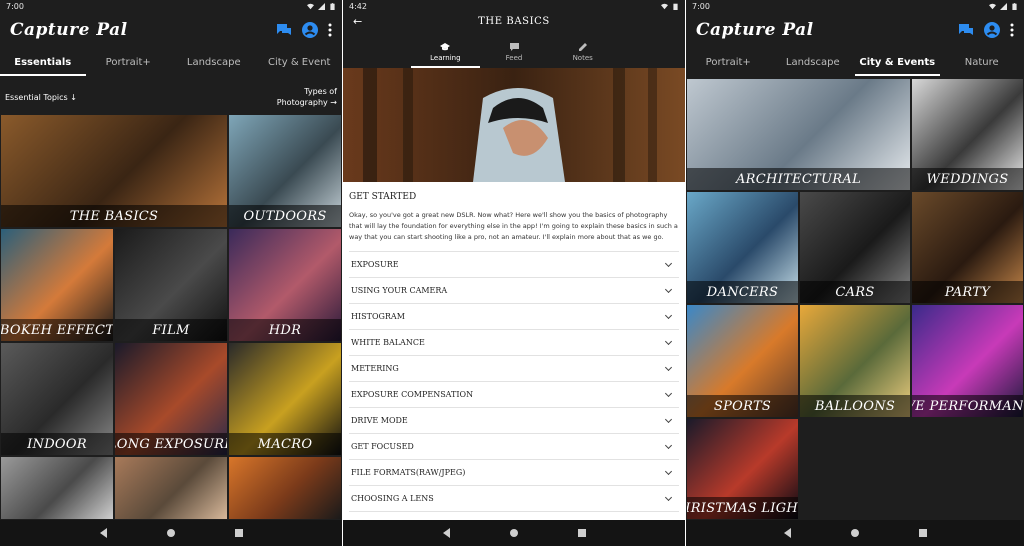  I want to click on accordion-label: Using your Camera, so click(399, 290).